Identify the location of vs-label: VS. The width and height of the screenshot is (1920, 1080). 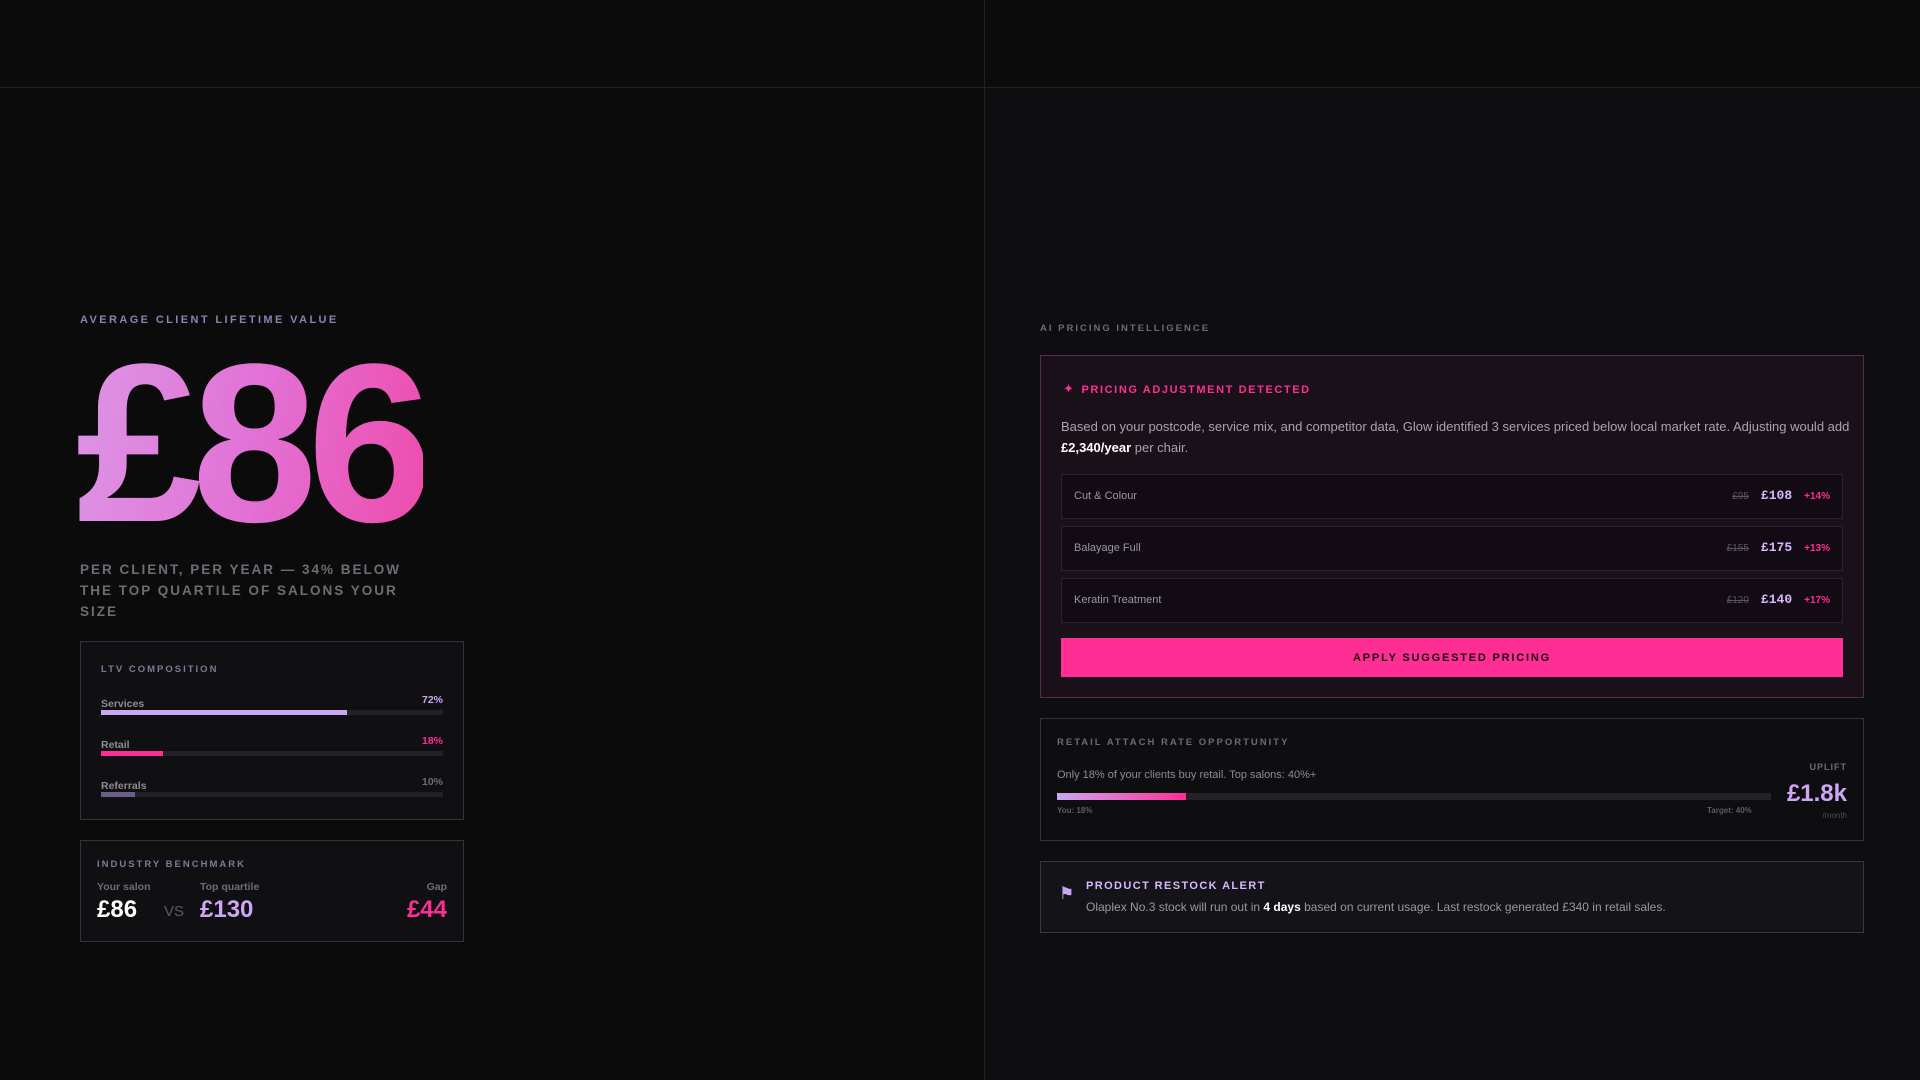
(174, 911).